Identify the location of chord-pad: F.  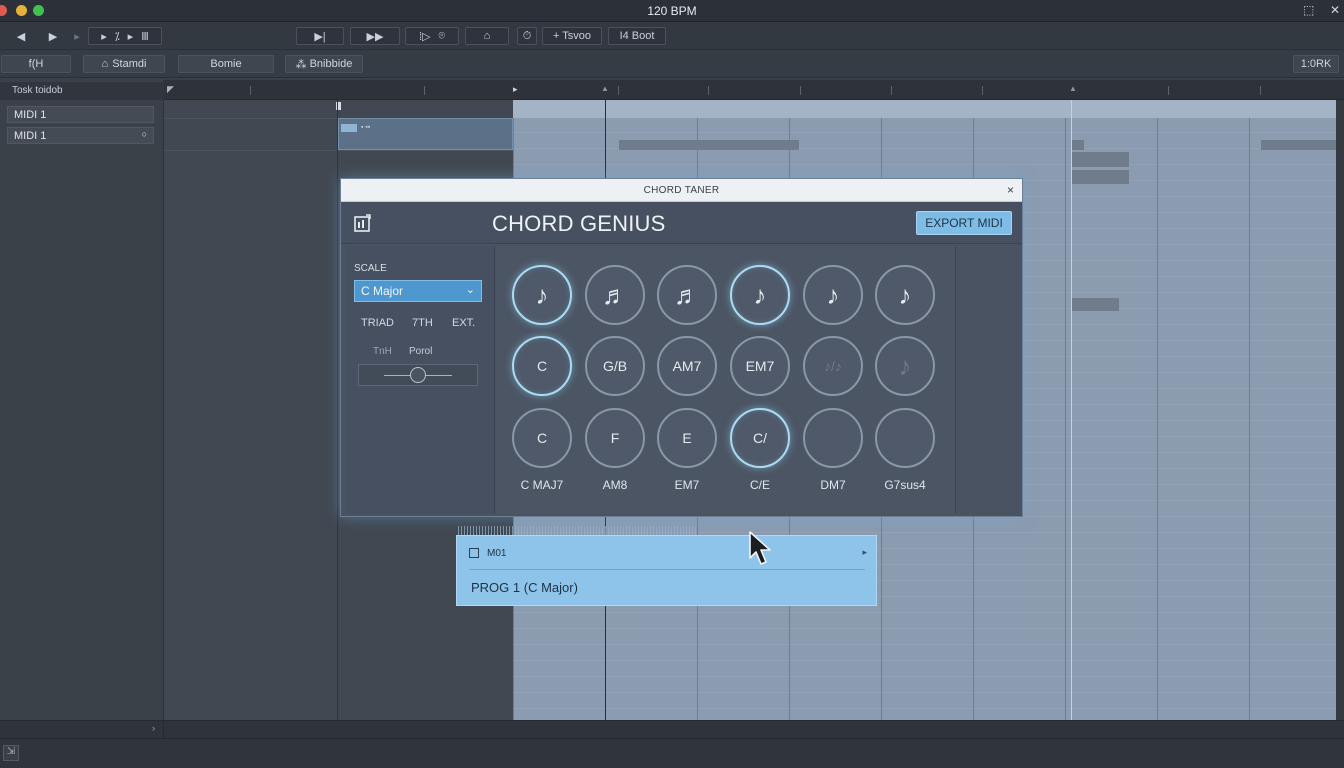
(615, 438).